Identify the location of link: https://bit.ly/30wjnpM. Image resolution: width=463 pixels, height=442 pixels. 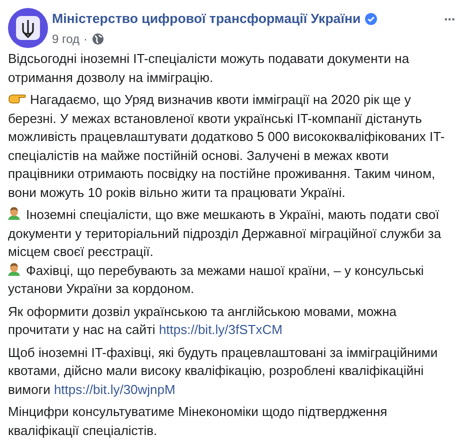
(115, 389).